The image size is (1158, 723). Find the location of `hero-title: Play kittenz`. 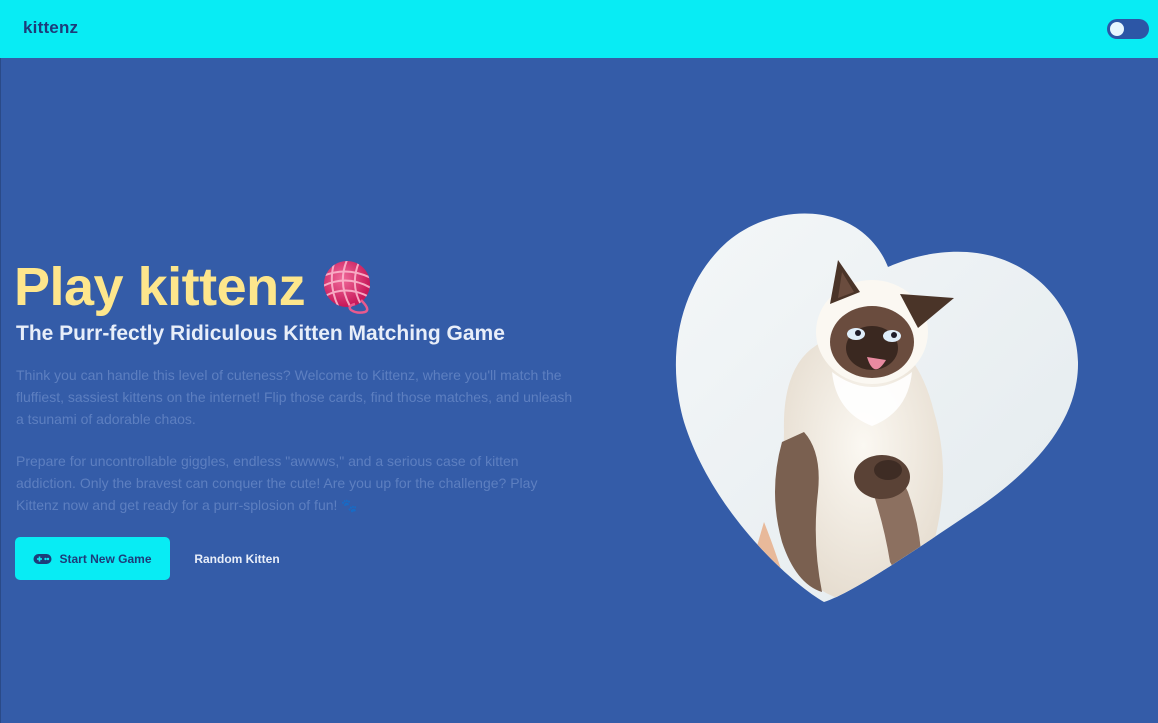

hero-title: Play kittenz is located at coordinates (196, 287).